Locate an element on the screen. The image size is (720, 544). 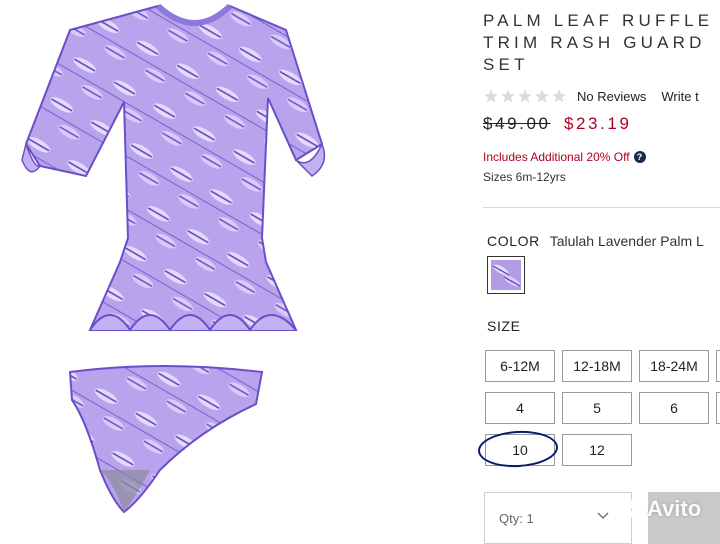
size-option-18-24m: 18-24M is located at coordinates (674, 366).